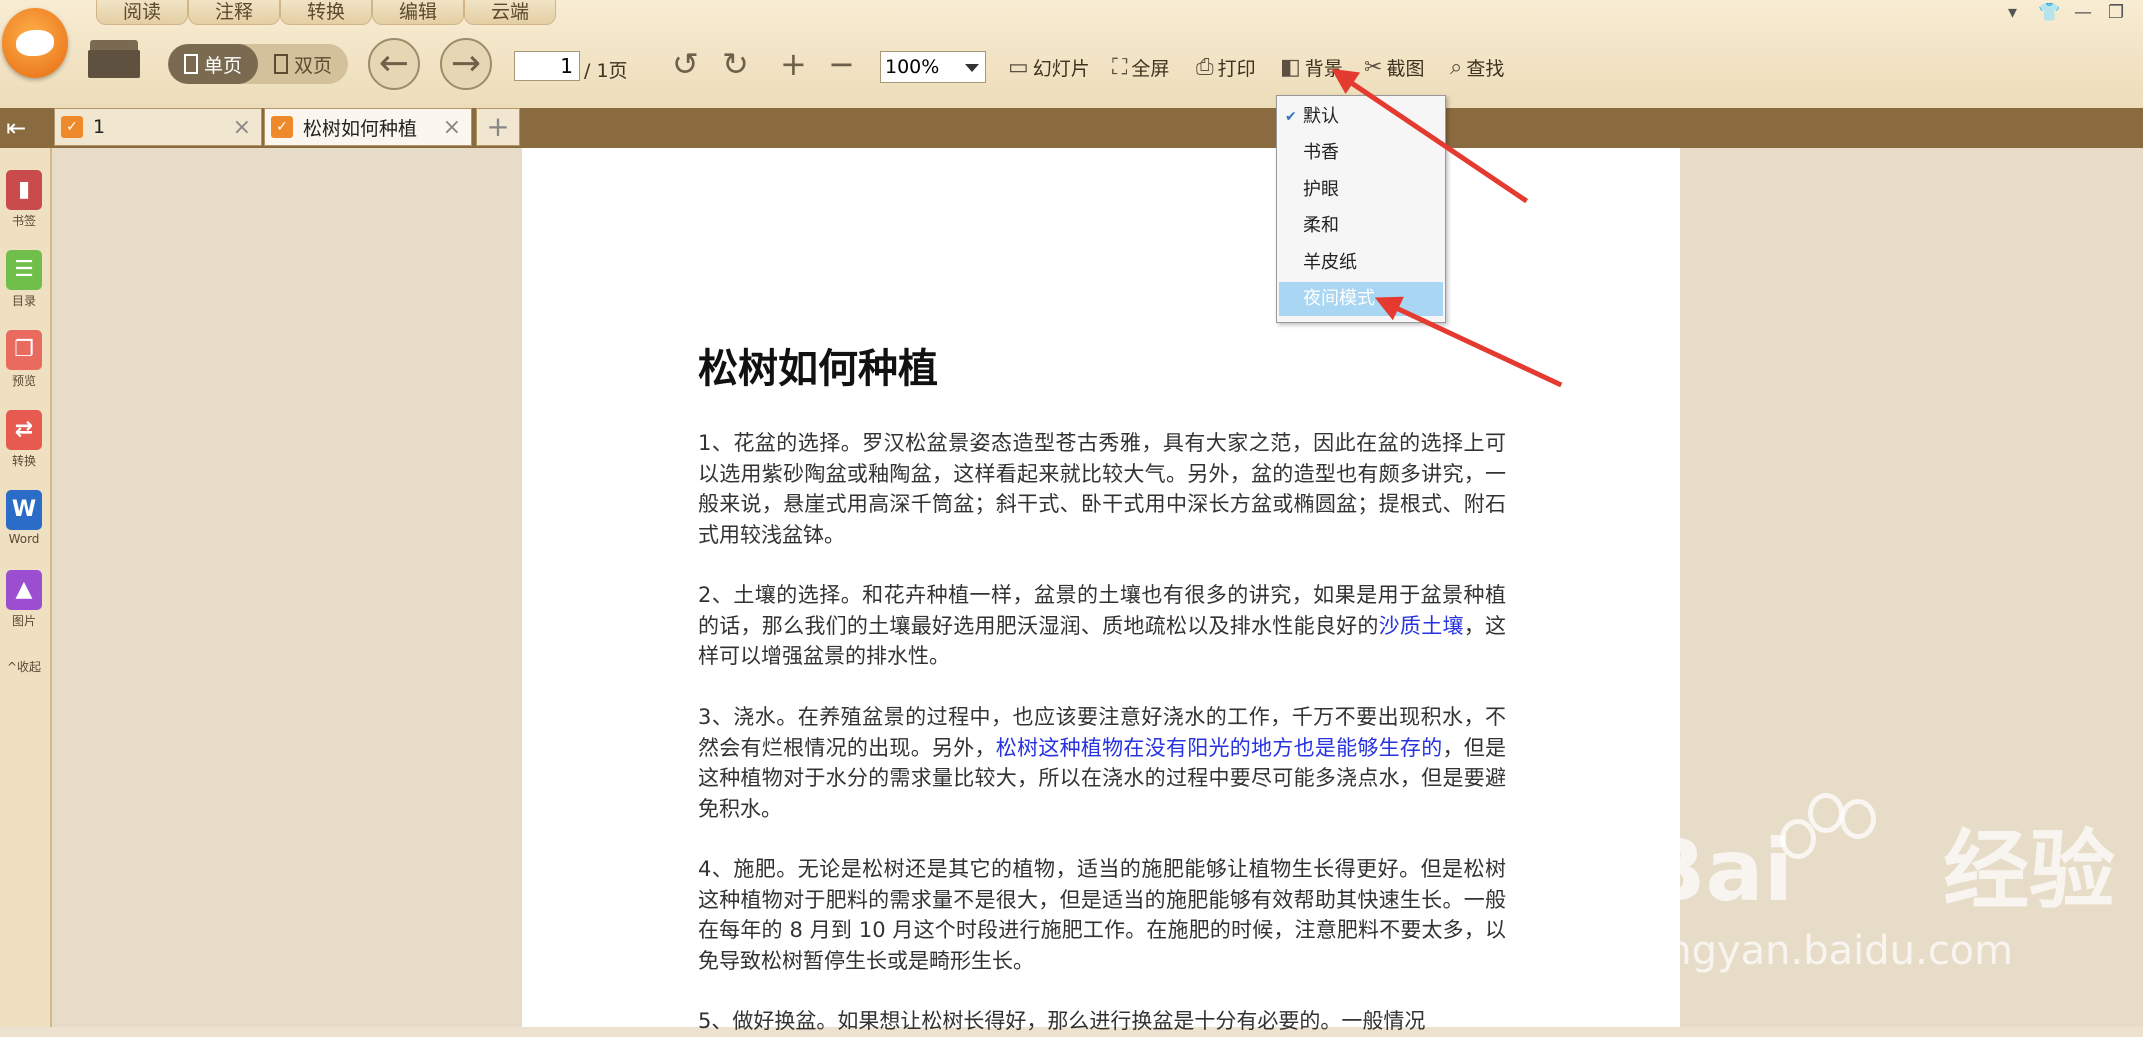 Image resolution: width=2143 pixels, height=1037 pixels. Describe the element at coordinates (24, 270) in the screenshot. I see `toc-icon: ☰` at that location.